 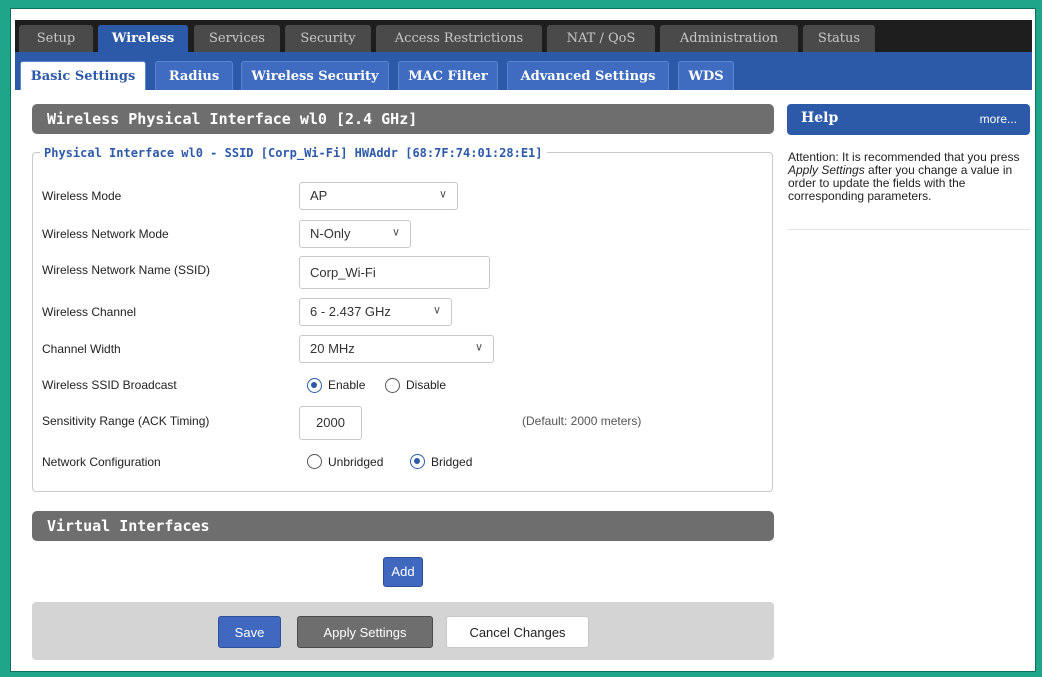 I want to click on channel-label: Wireless Channel, so click(x=89, y=312).